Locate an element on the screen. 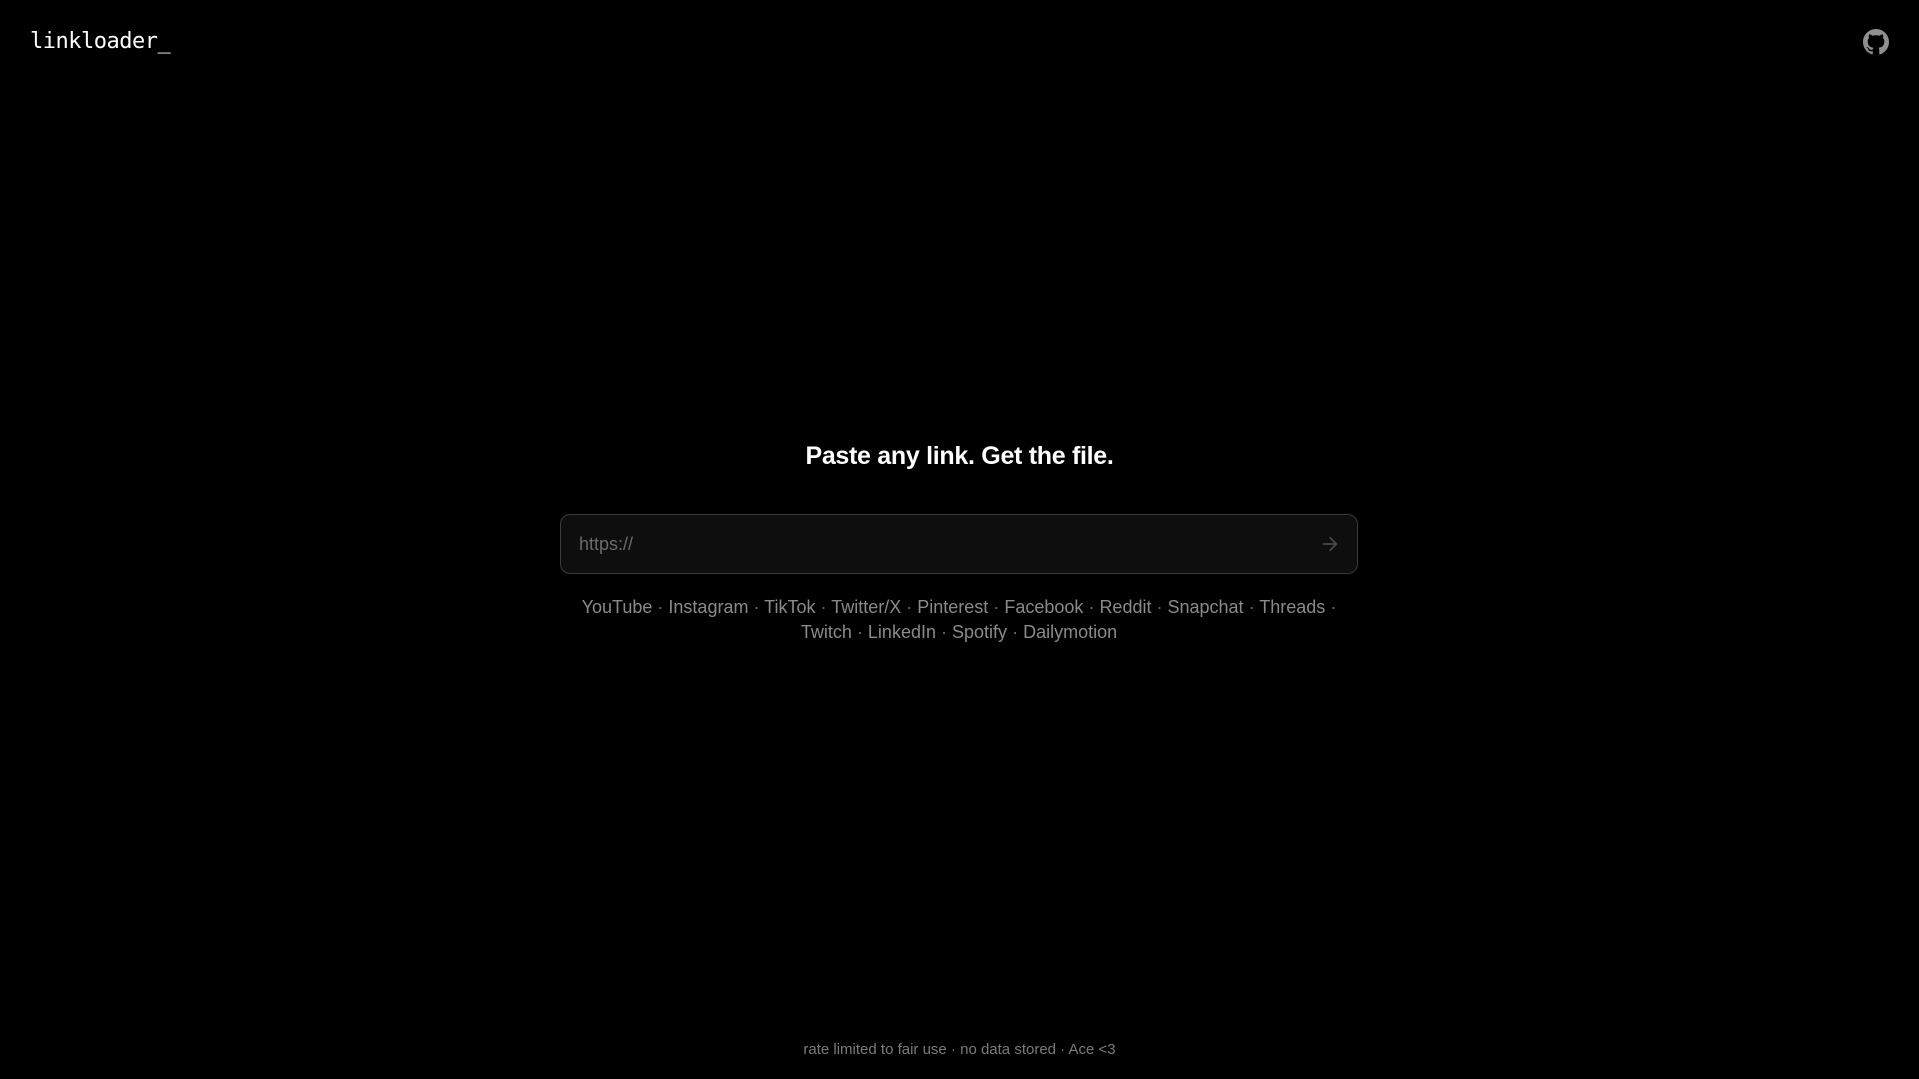 Image resolution: width=1919 pixels, height=1079 pixels. platform-item: Twitter/X is located at coordinates (866, 607).